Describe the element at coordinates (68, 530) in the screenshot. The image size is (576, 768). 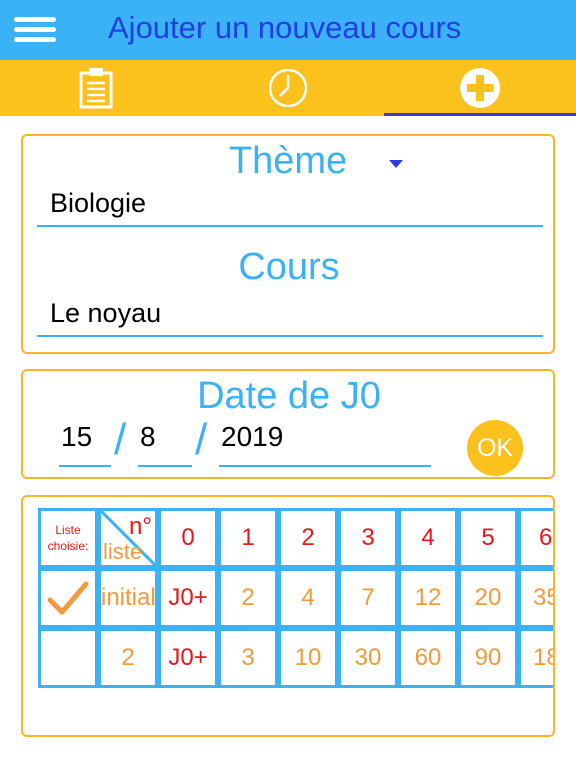
I see `selected-list-header-line1: Liste` at that location.